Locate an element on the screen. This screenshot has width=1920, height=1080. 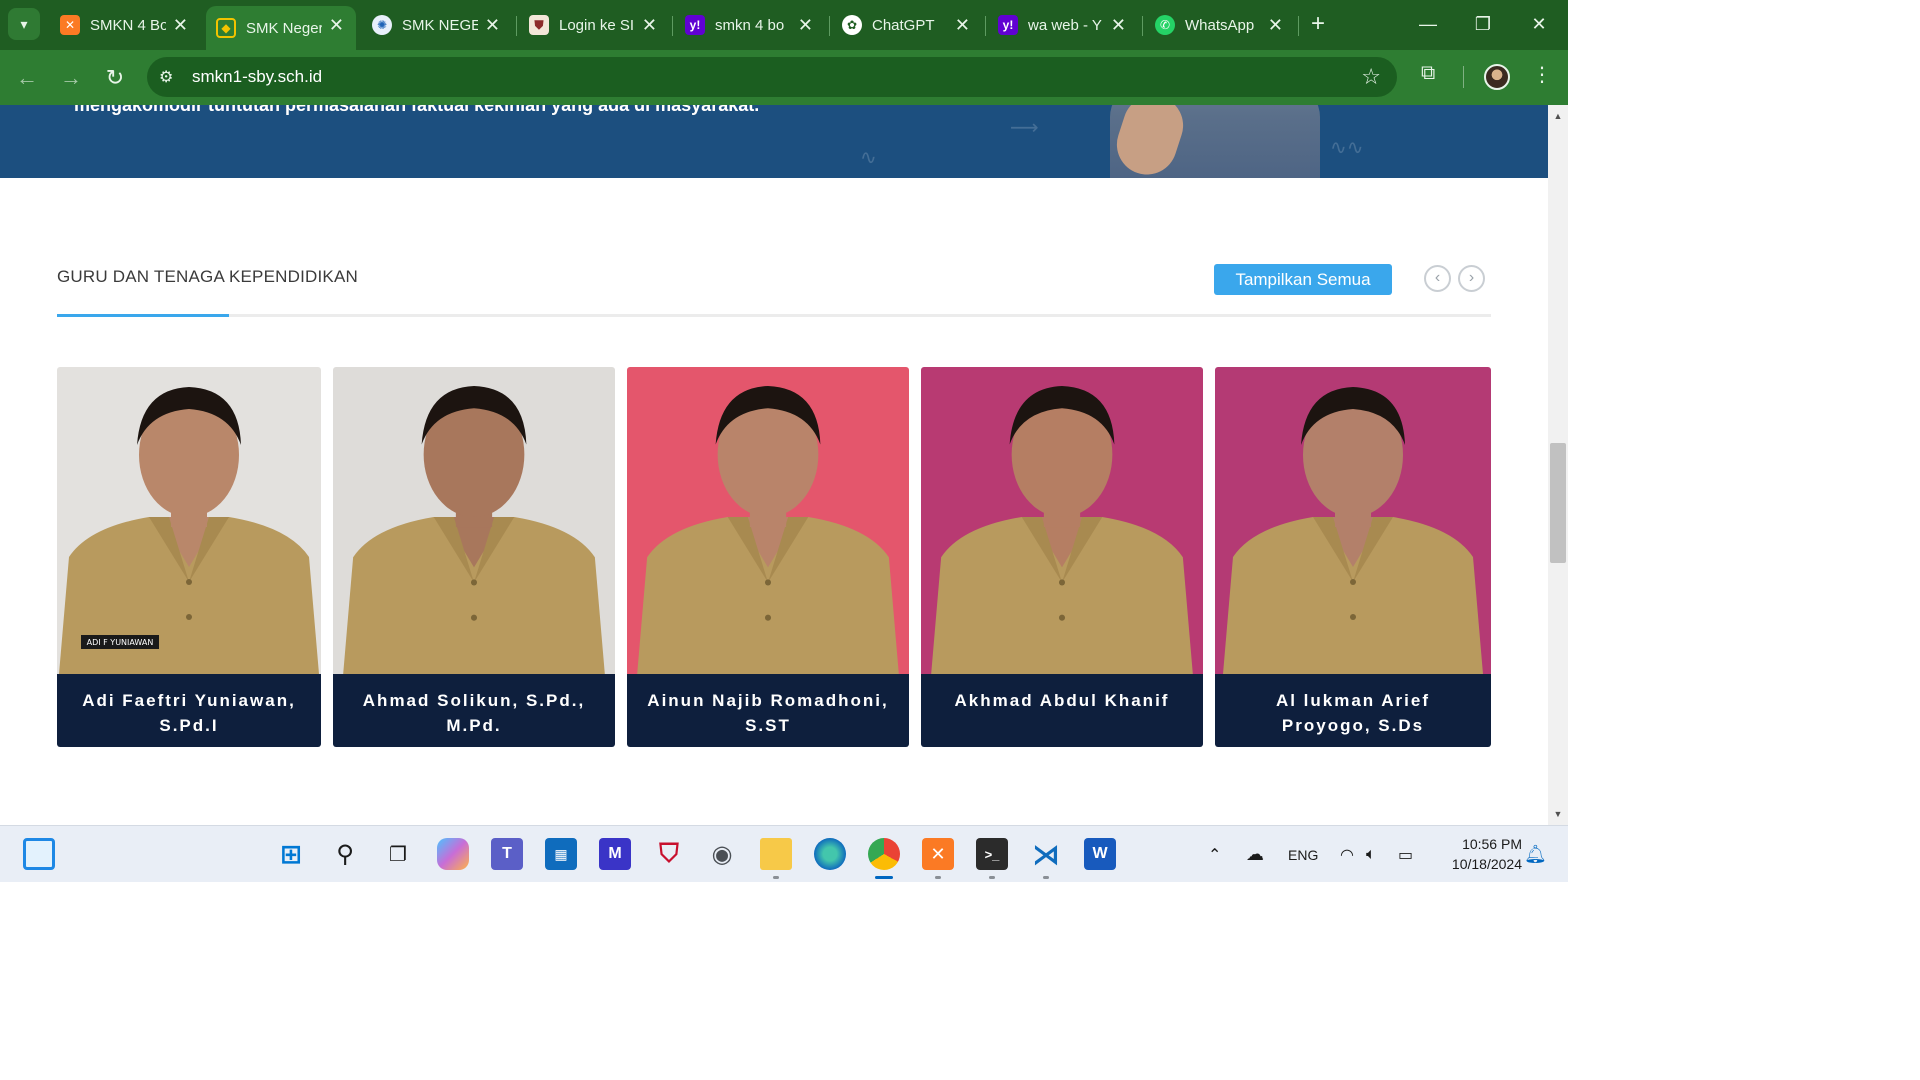
tab-title: smkn 4 bo is located at coordinates (750, 25).